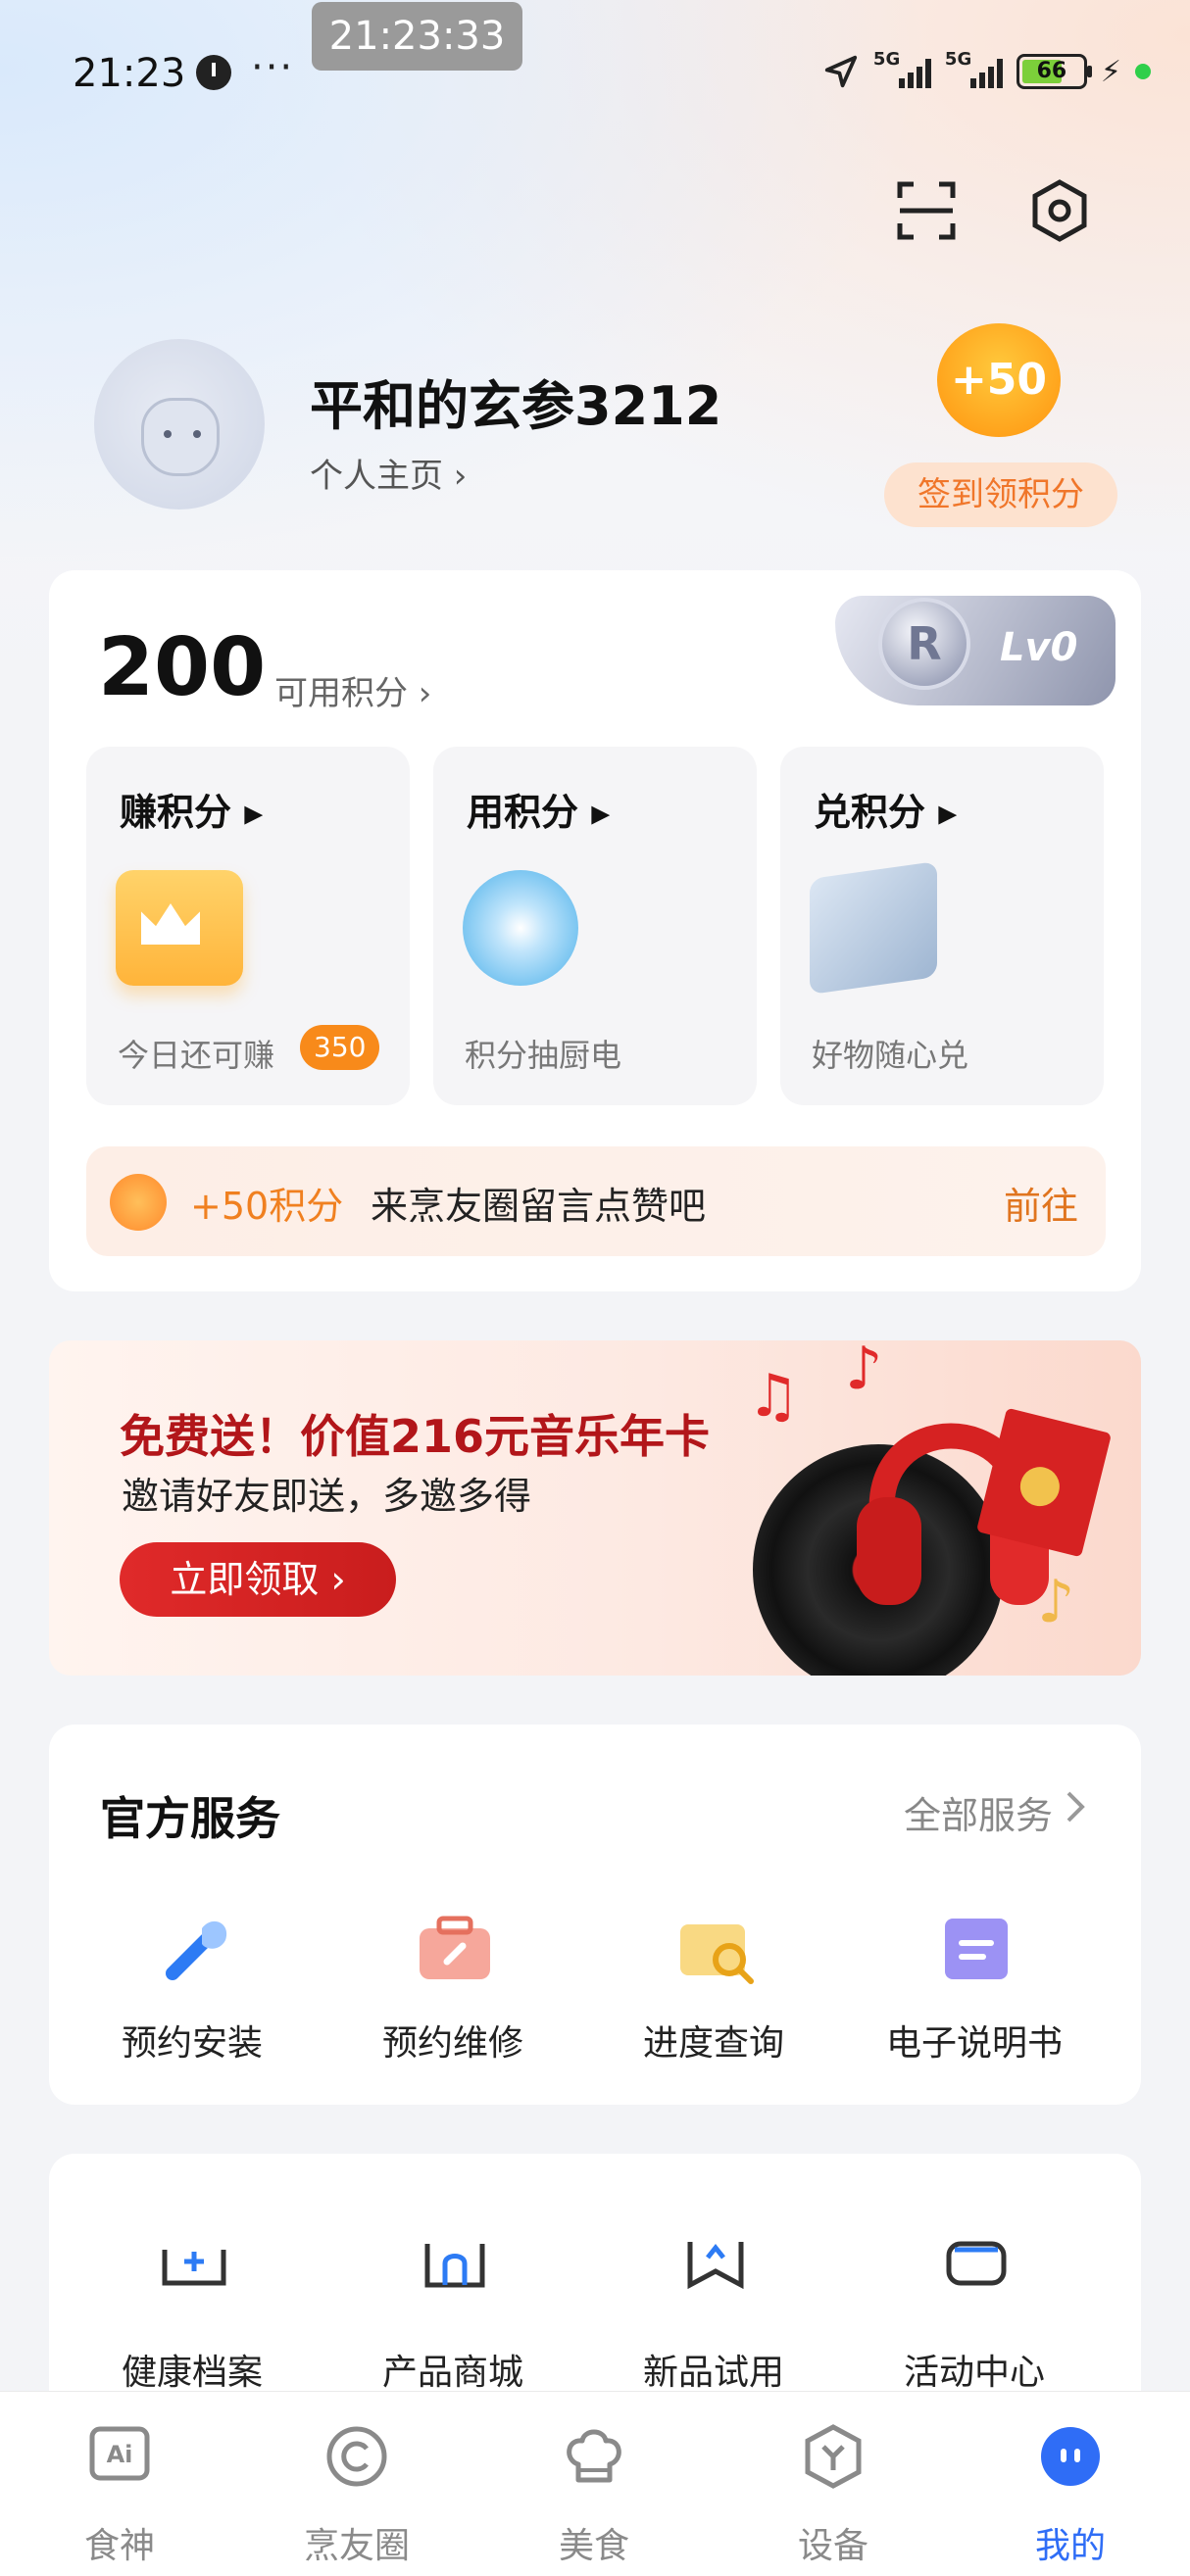  I want to click on service-label: 预约维修, so click(452, 2043).